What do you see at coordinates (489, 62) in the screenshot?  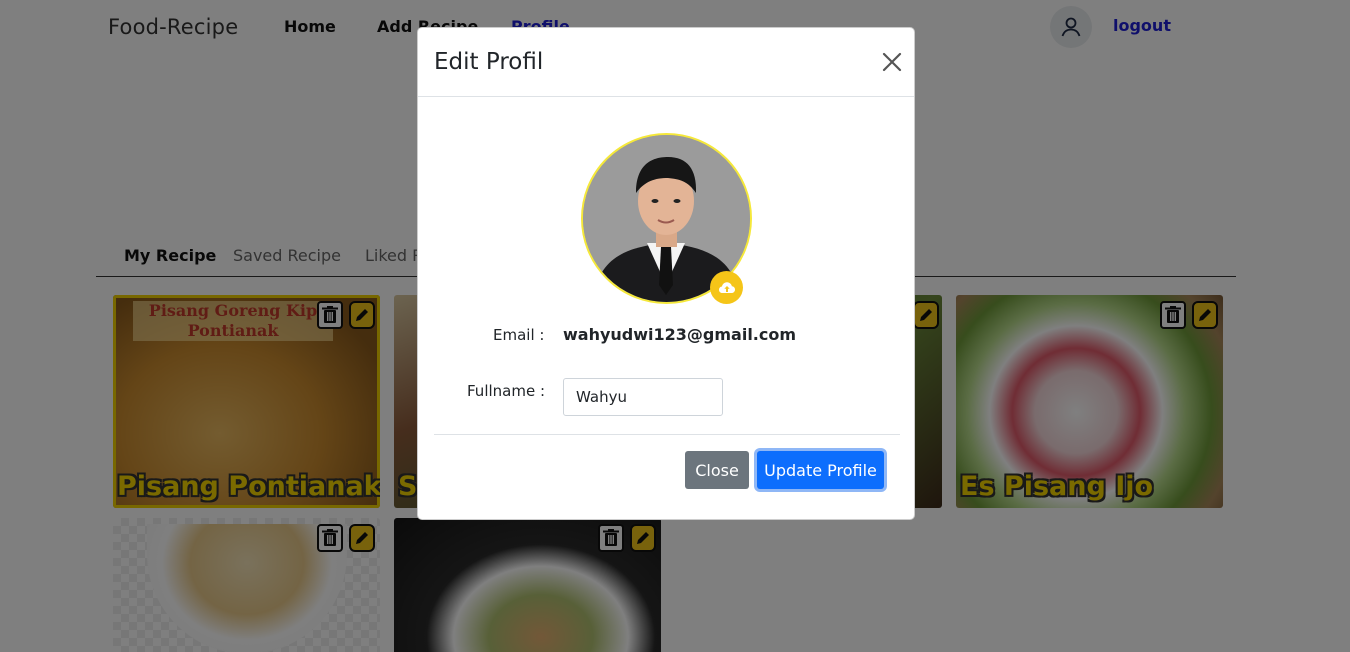 I see `modal-title: Edit Profil` at bounding box center [489, 62].